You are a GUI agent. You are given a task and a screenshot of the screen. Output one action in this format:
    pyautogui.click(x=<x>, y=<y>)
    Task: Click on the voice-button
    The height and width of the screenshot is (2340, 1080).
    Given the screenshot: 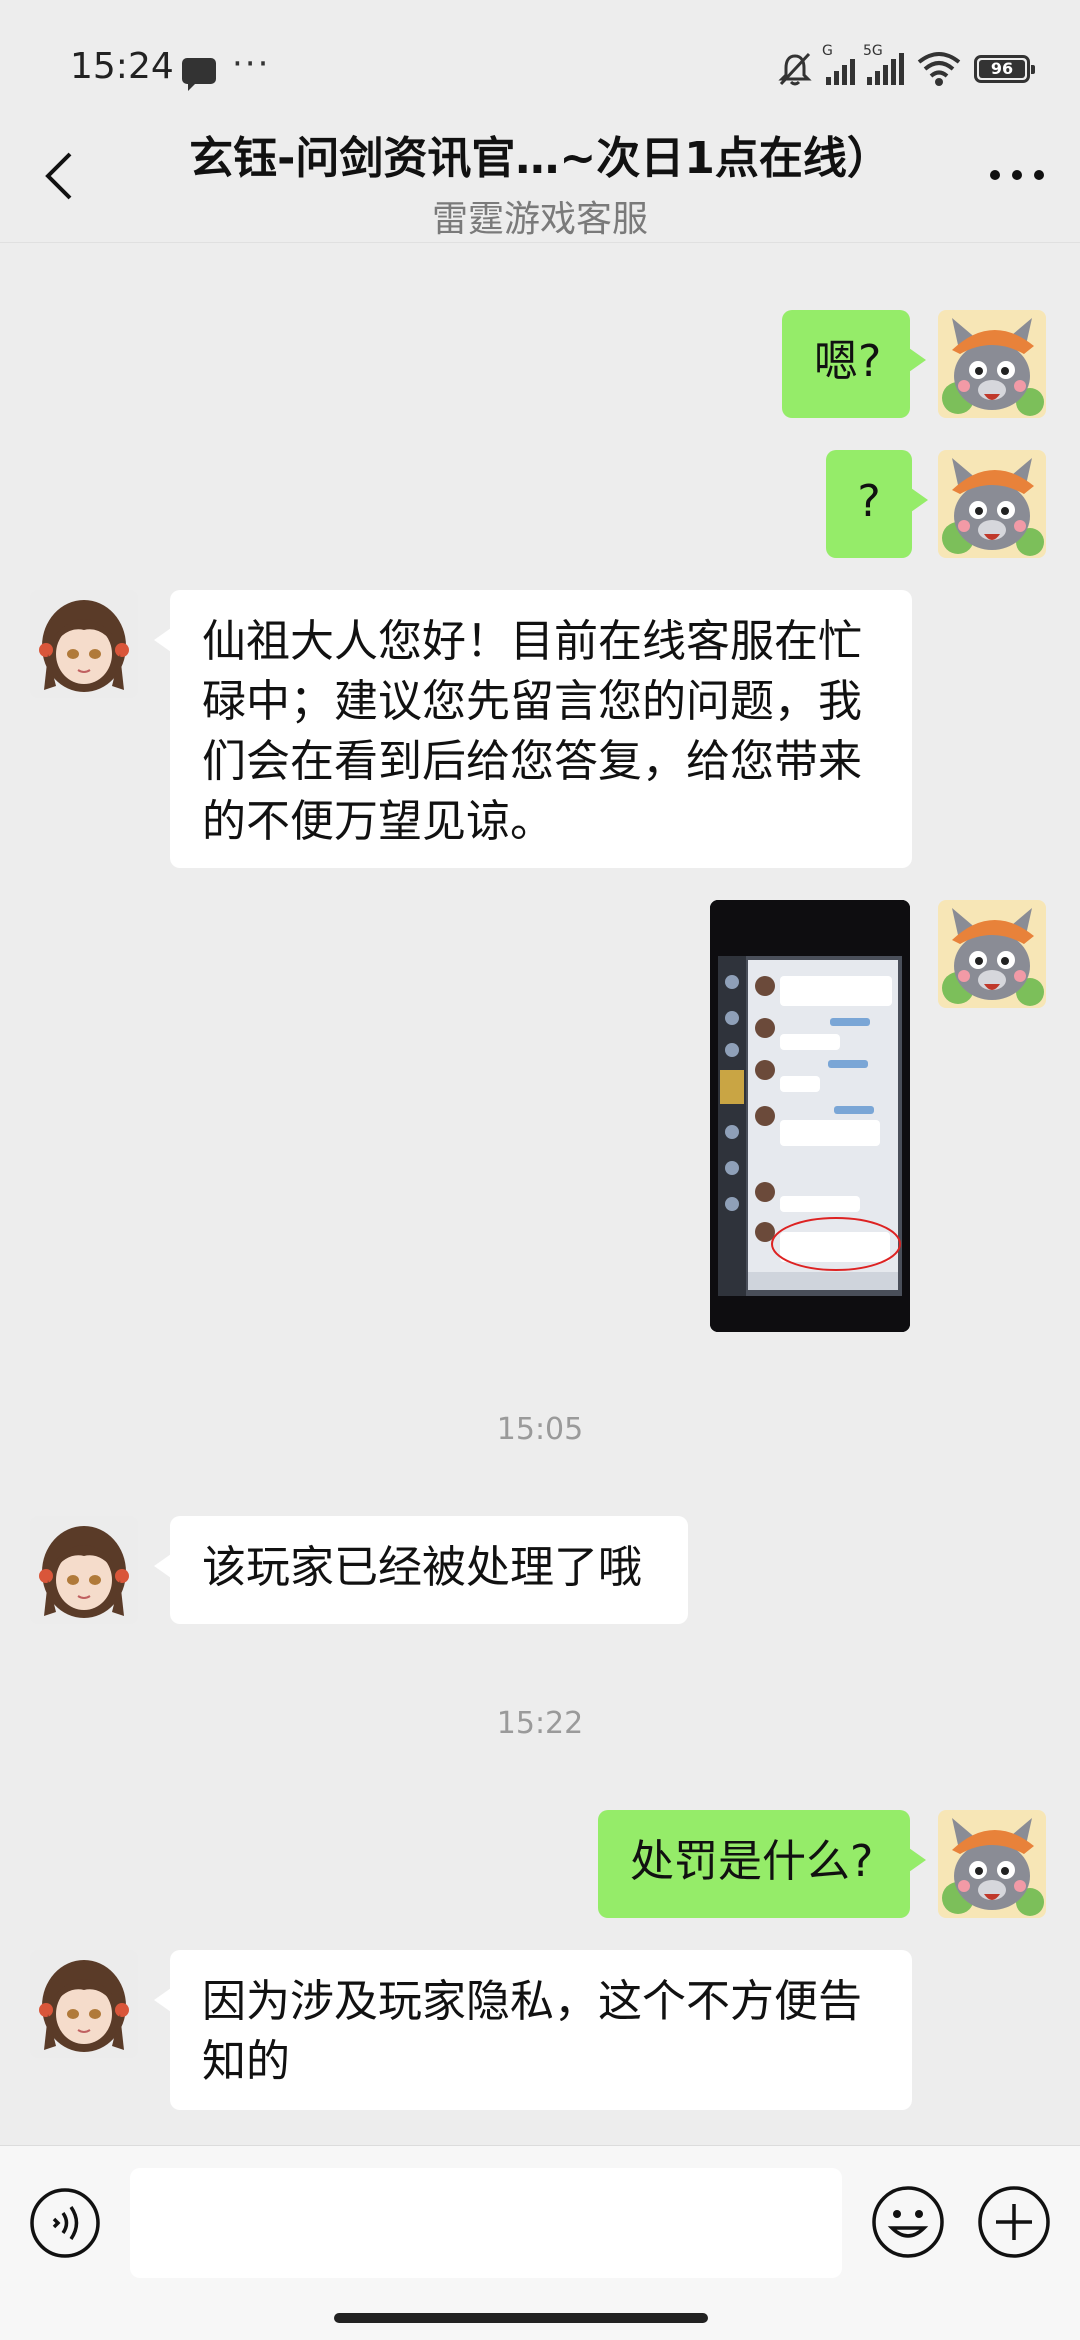 What is the action you would take?
    pyautogui.click(x=65, y=2223)
    